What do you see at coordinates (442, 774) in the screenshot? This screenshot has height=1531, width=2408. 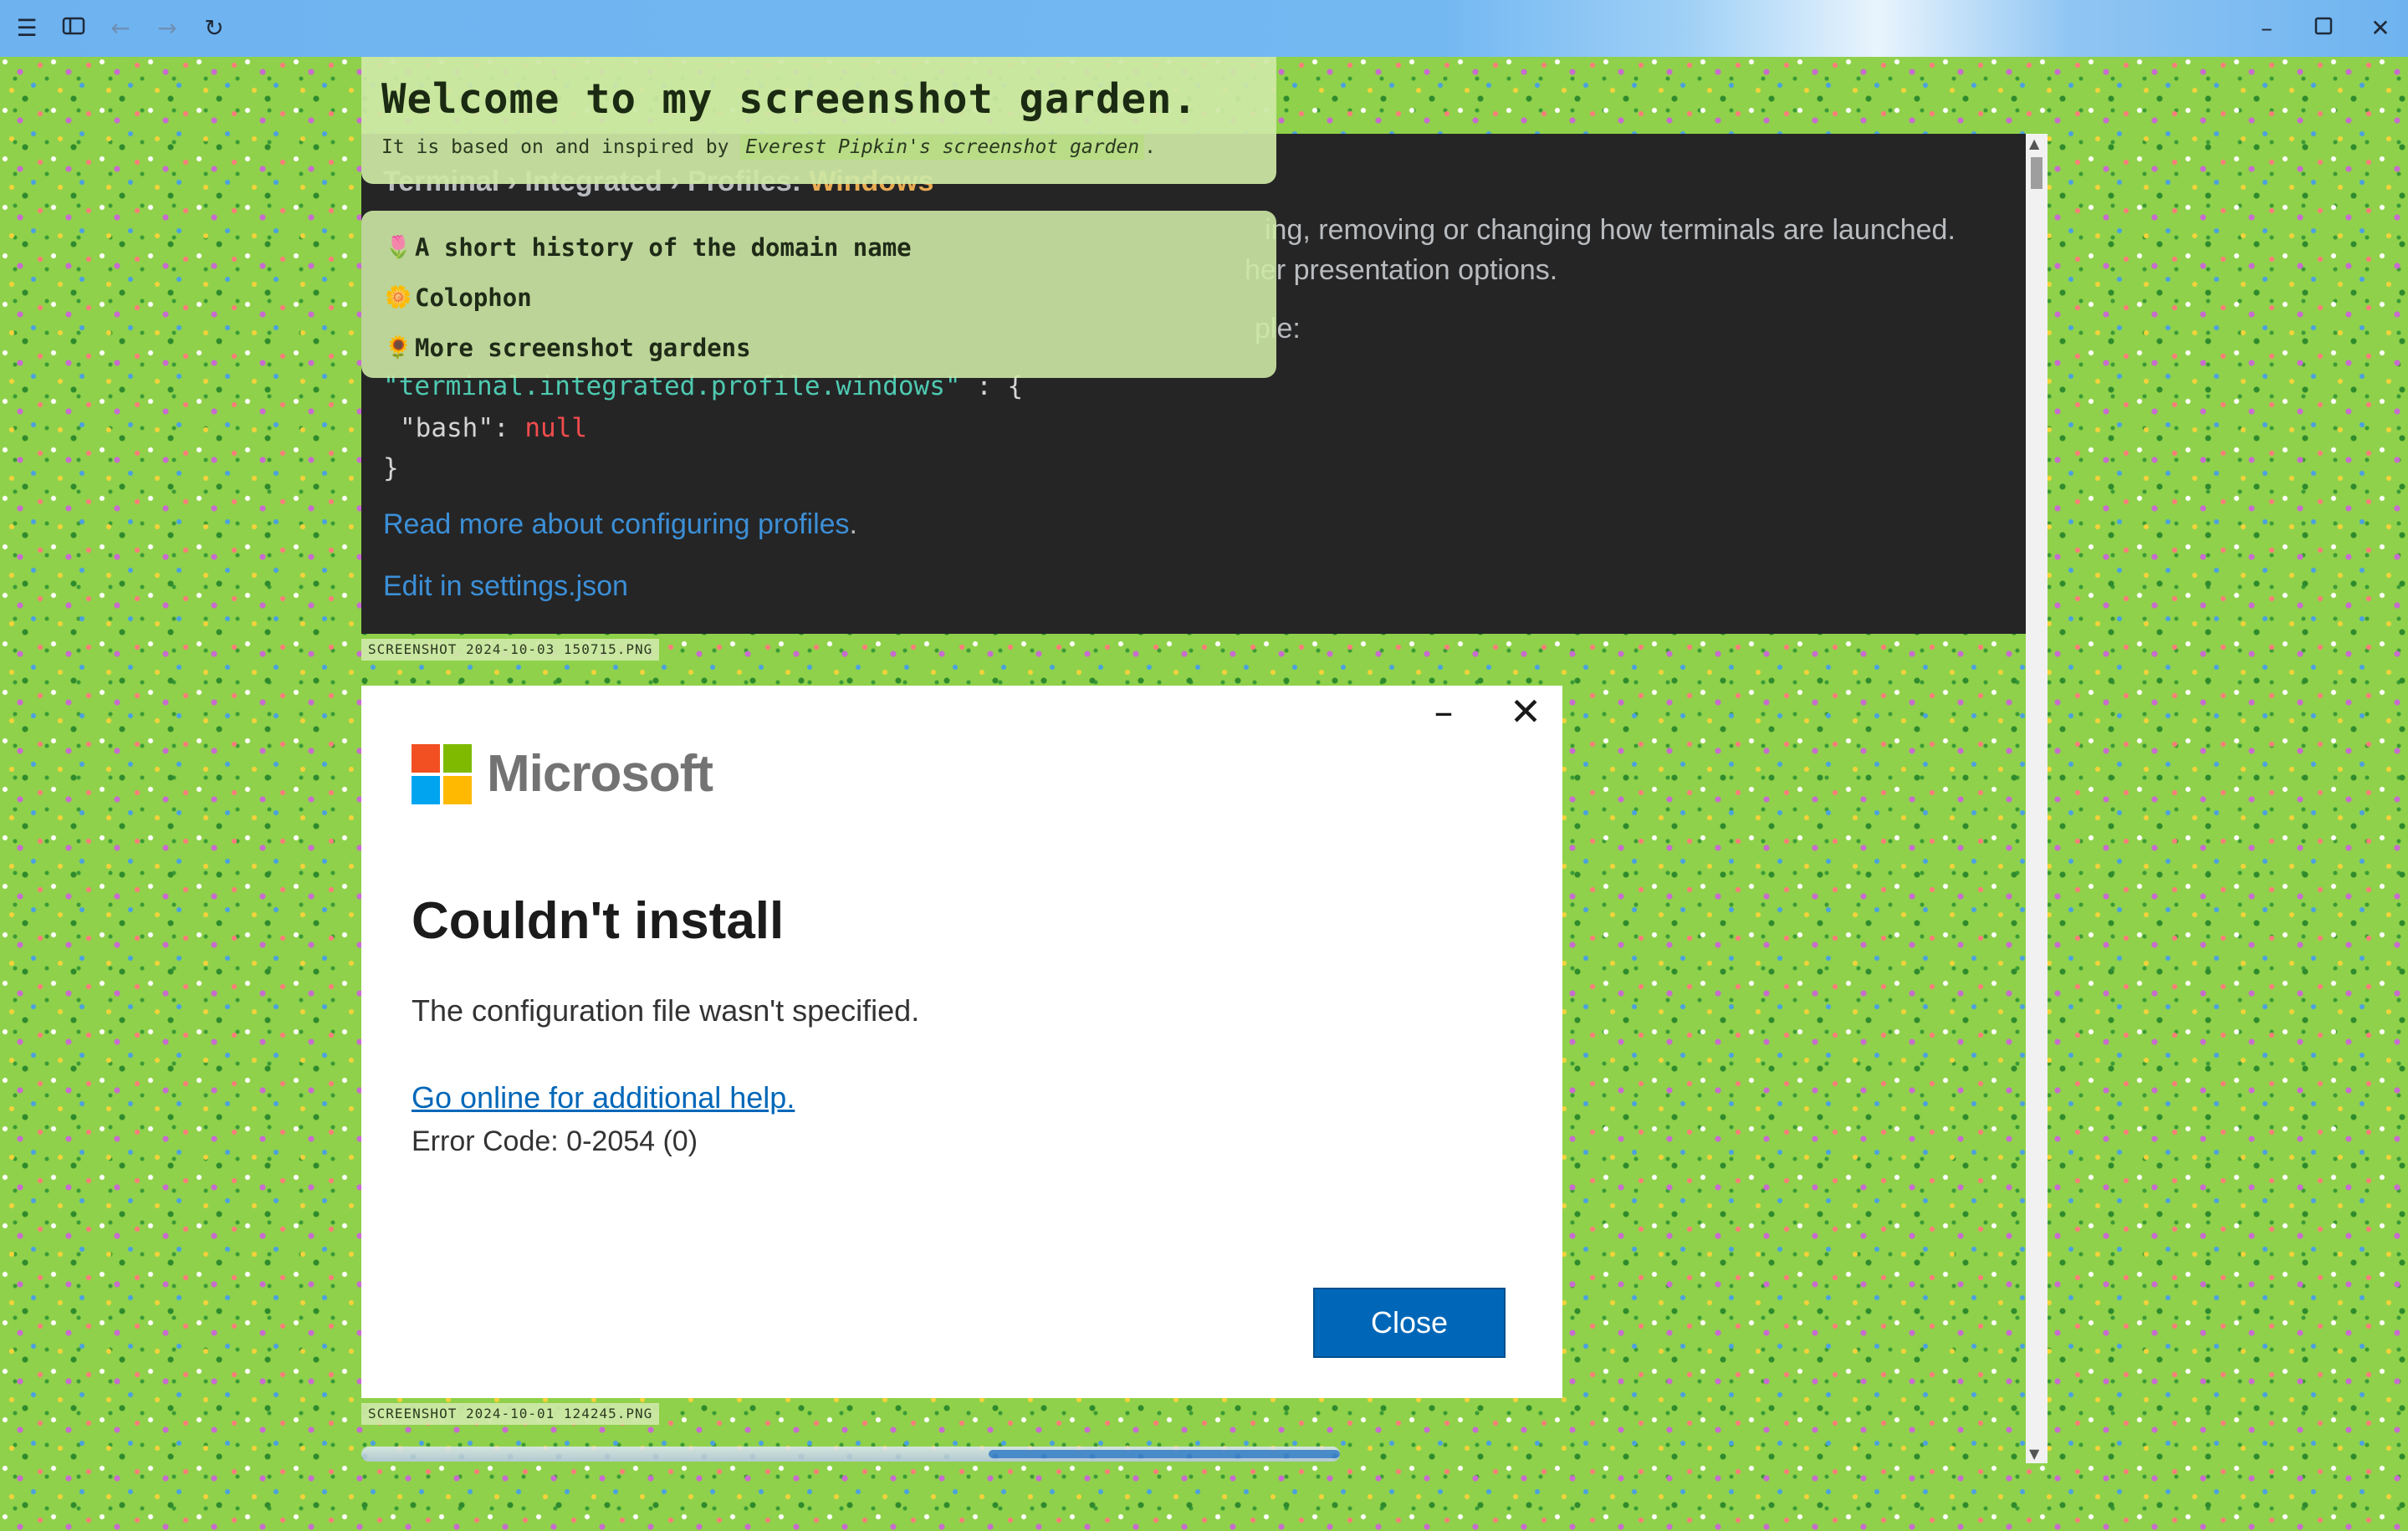 I see `microsoft-logo-icon` at bounding box center [442, 774].